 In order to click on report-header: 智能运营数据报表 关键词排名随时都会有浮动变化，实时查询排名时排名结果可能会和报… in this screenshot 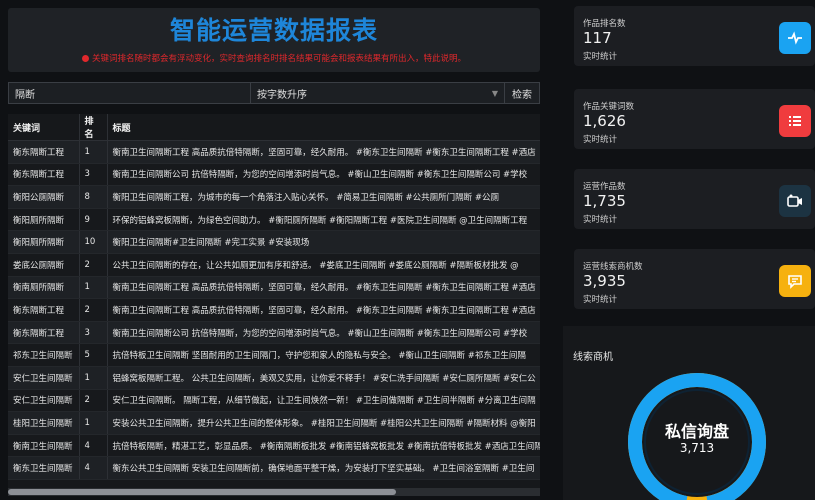, I will do `click(274, 40)`.